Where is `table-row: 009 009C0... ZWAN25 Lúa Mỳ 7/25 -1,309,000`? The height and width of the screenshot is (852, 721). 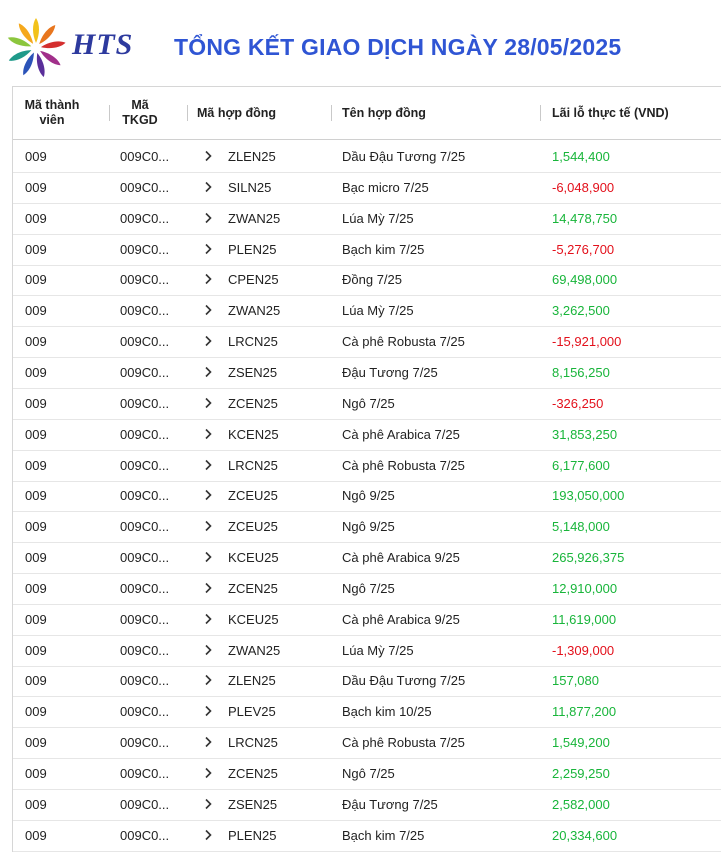
table-row: 009 009C0... ZWAN25 Lúa Mỳ 7/25 -1,309,000 is located at coordinates (367, 651).